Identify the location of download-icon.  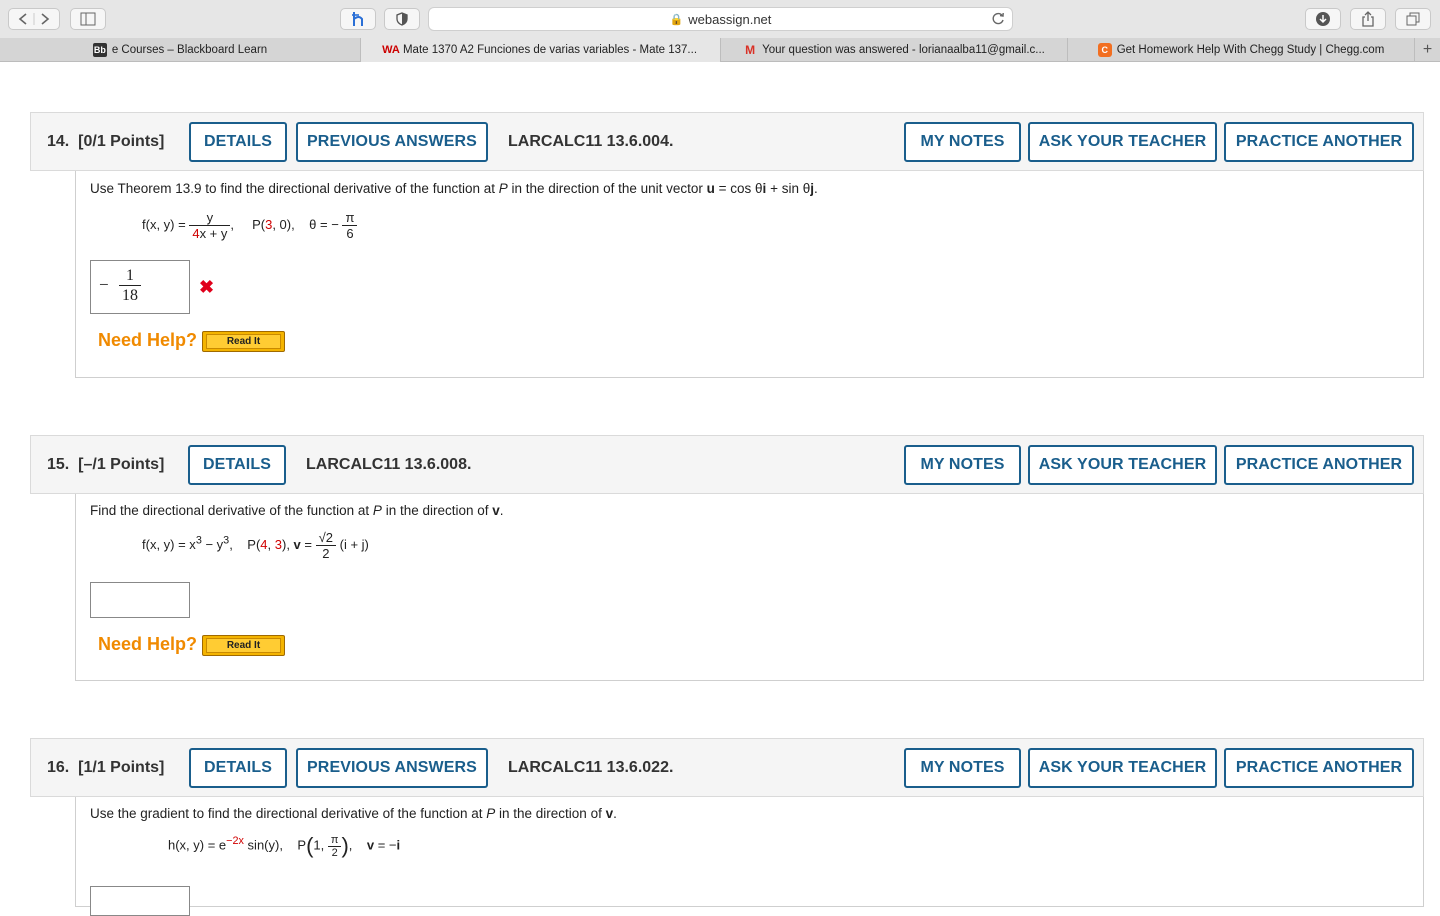
(1323, 19).